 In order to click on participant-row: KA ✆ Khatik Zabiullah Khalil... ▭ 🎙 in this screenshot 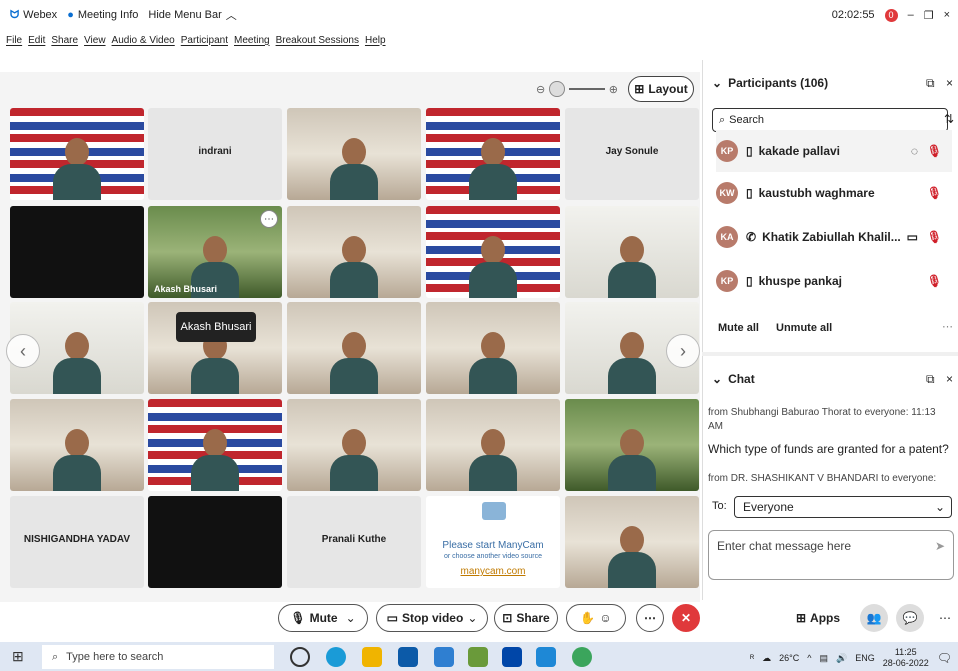, I will do `click(834, 237)`.